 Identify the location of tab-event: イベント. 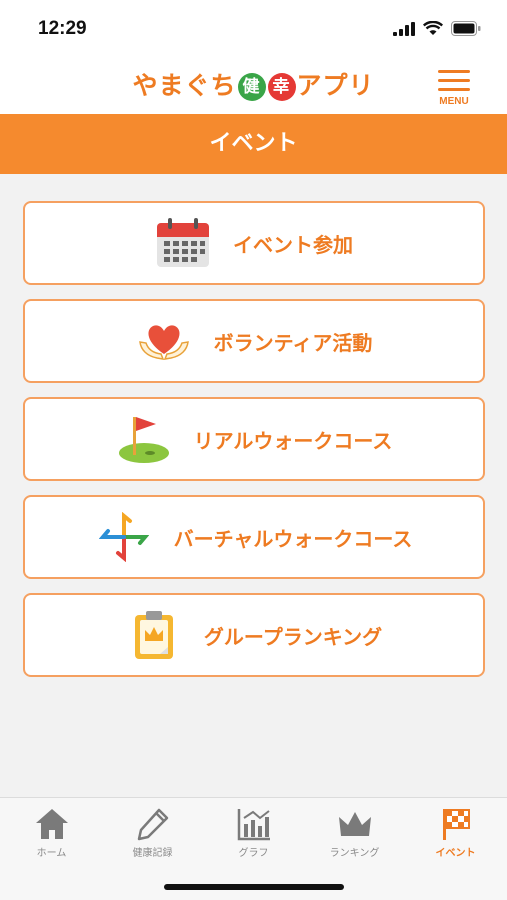
(455, 833).